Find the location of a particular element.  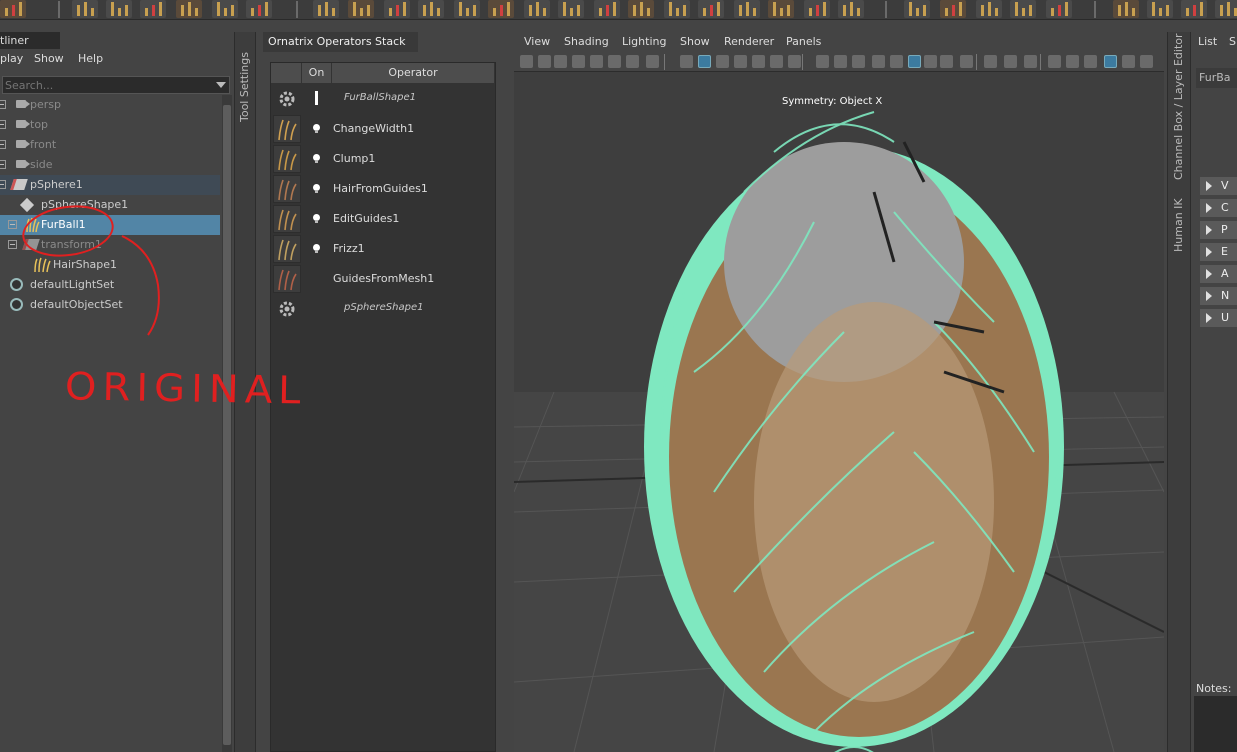

notes-textarea is located at coordinates (1215, 724).